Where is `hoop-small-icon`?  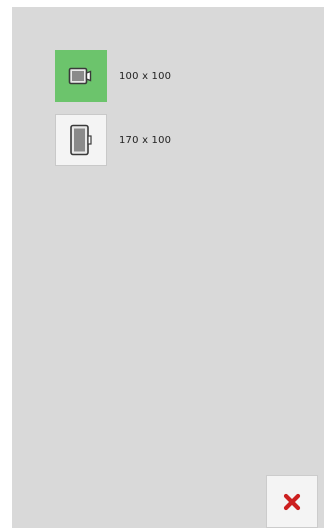
hoop-small-icon is located at coordinates (80, 76).